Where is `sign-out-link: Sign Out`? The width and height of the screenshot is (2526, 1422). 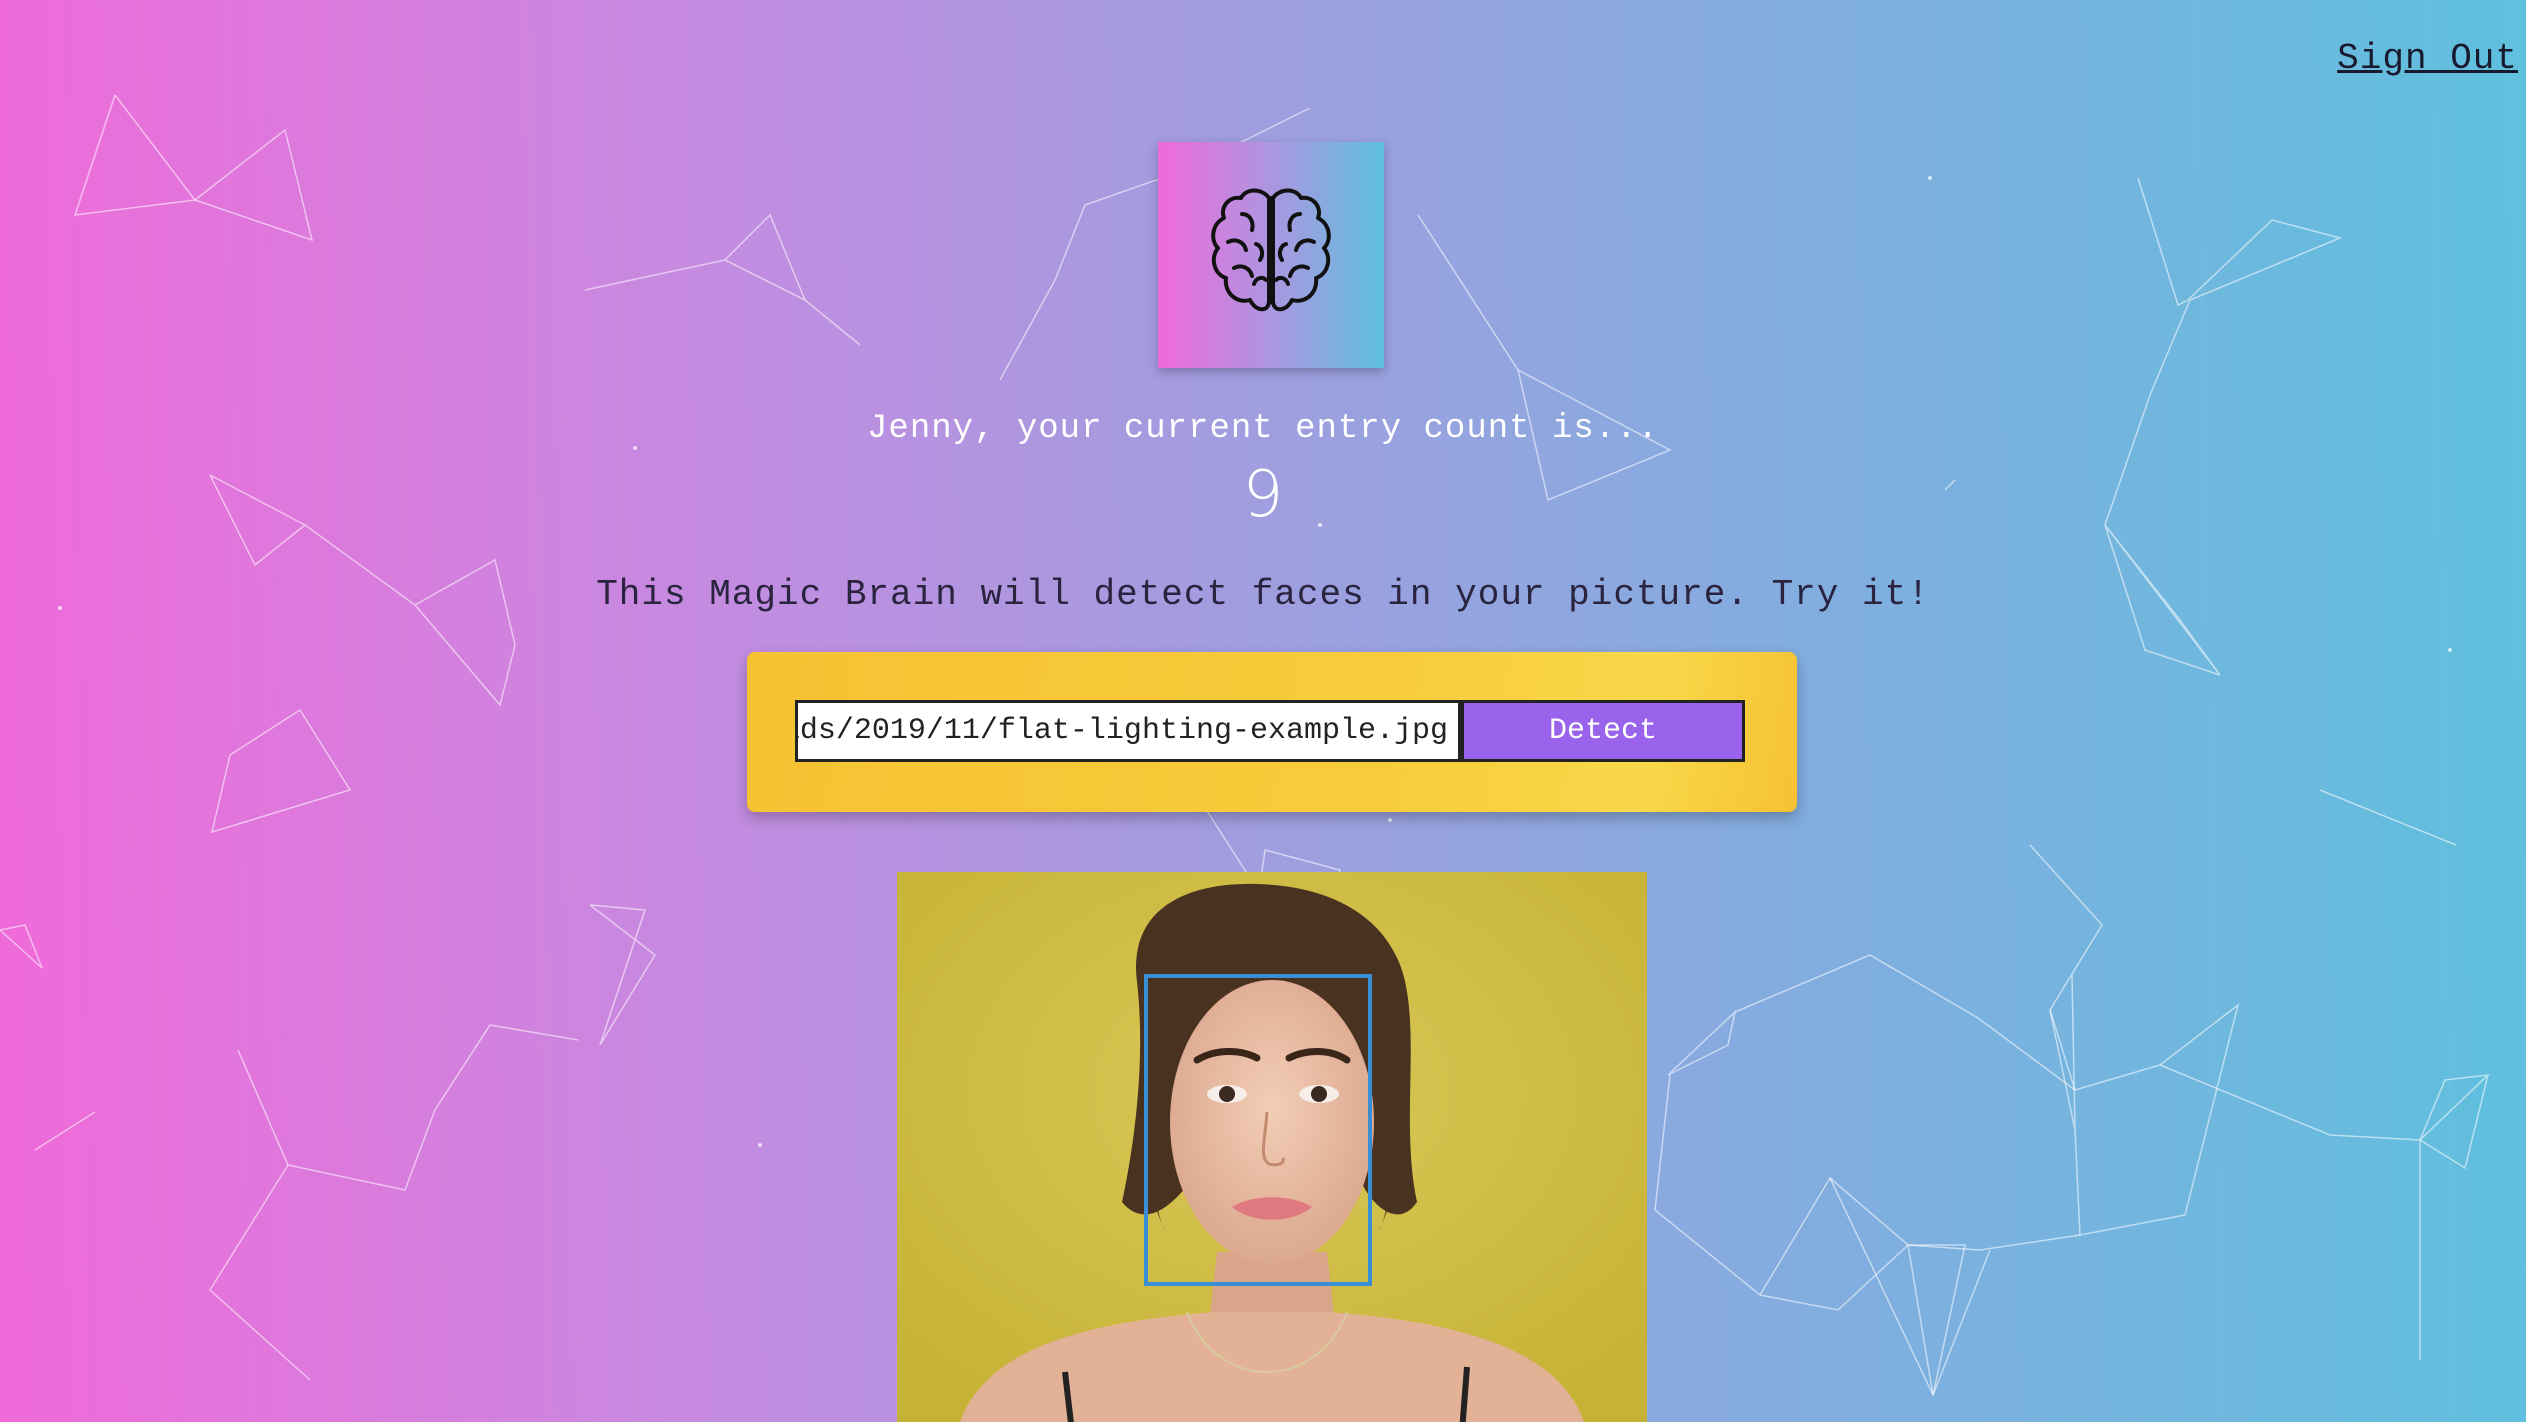 sign-out-link: Sign Out is located at coordinates (2427, 58).